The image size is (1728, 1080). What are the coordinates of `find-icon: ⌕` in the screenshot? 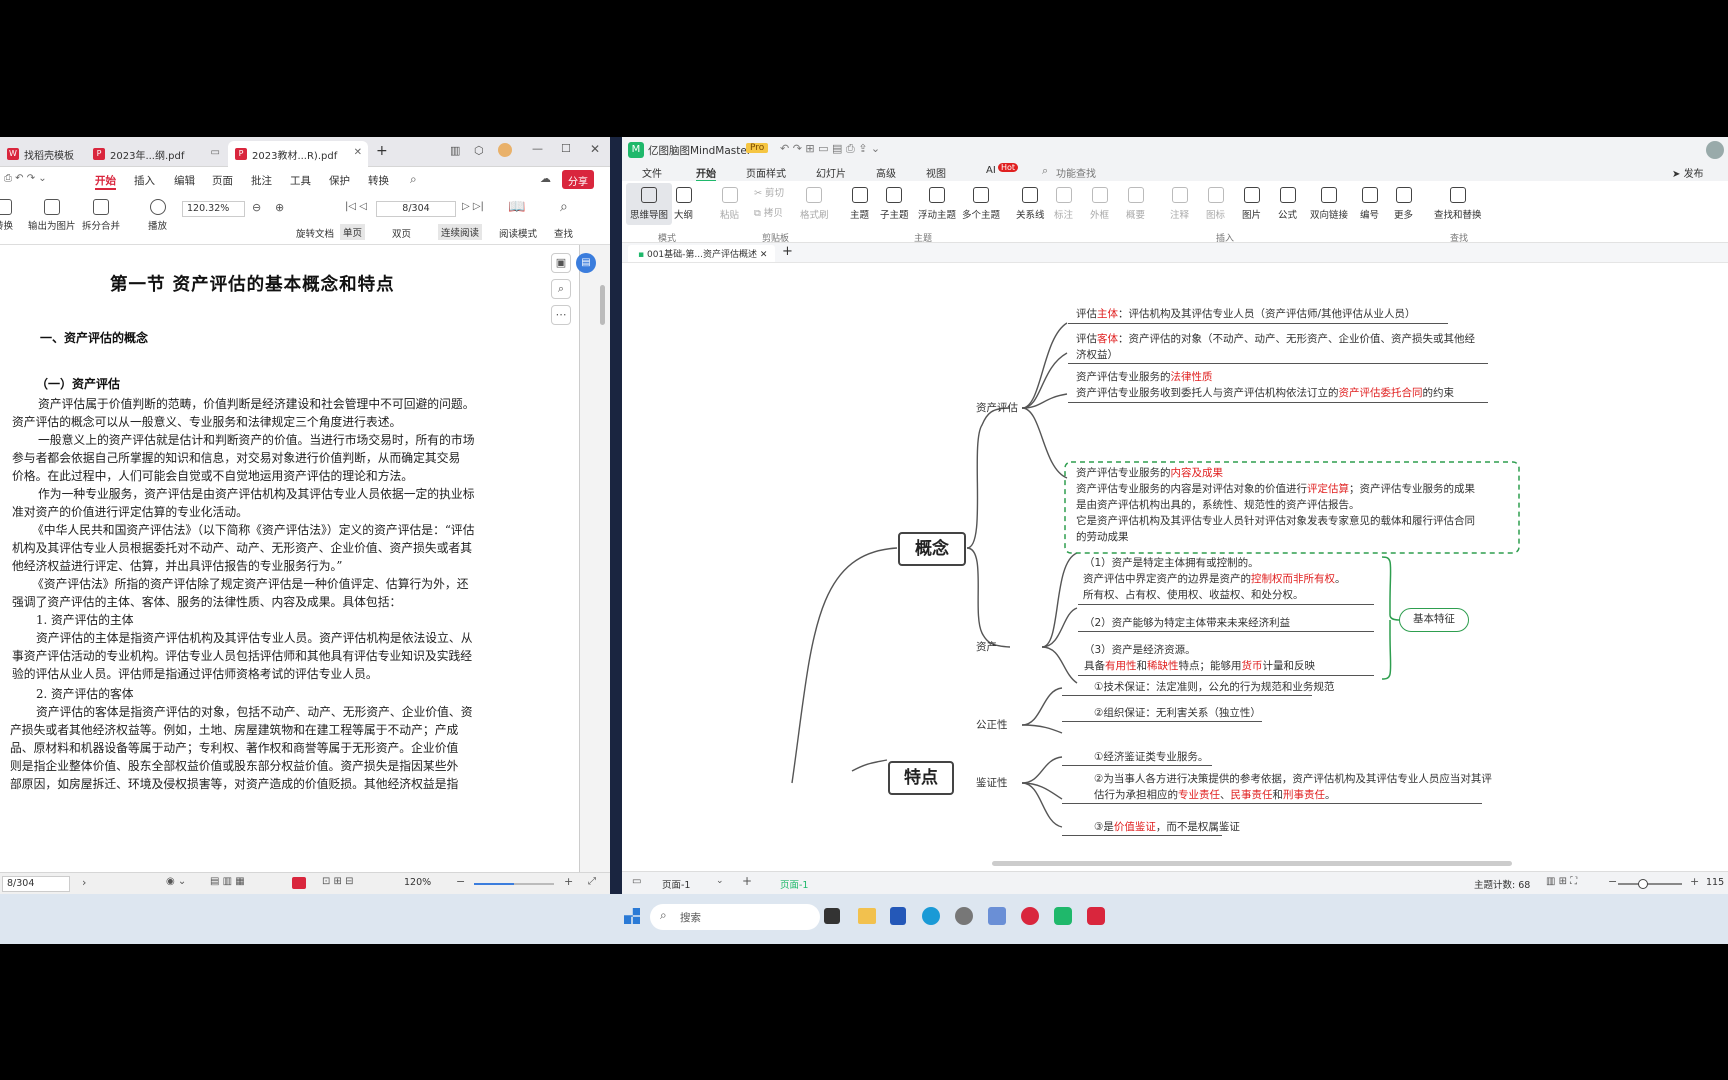 It's located at (564, 207).